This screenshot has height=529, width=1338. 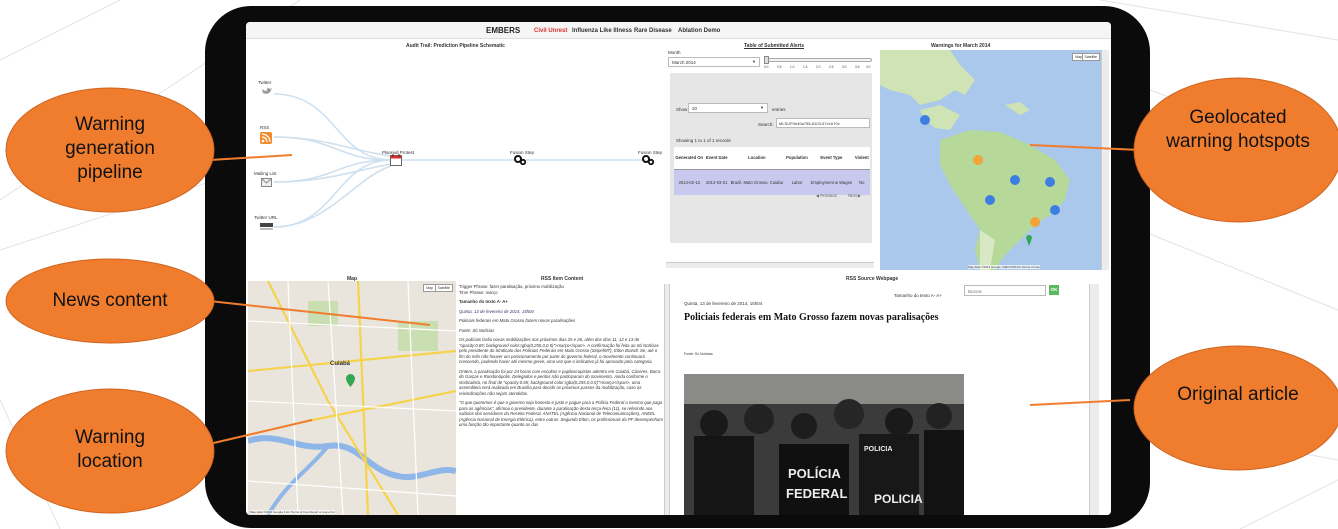 I want to click on callout-hotspots: Geolocated warning hotspots, so click(x=1238, y=129).